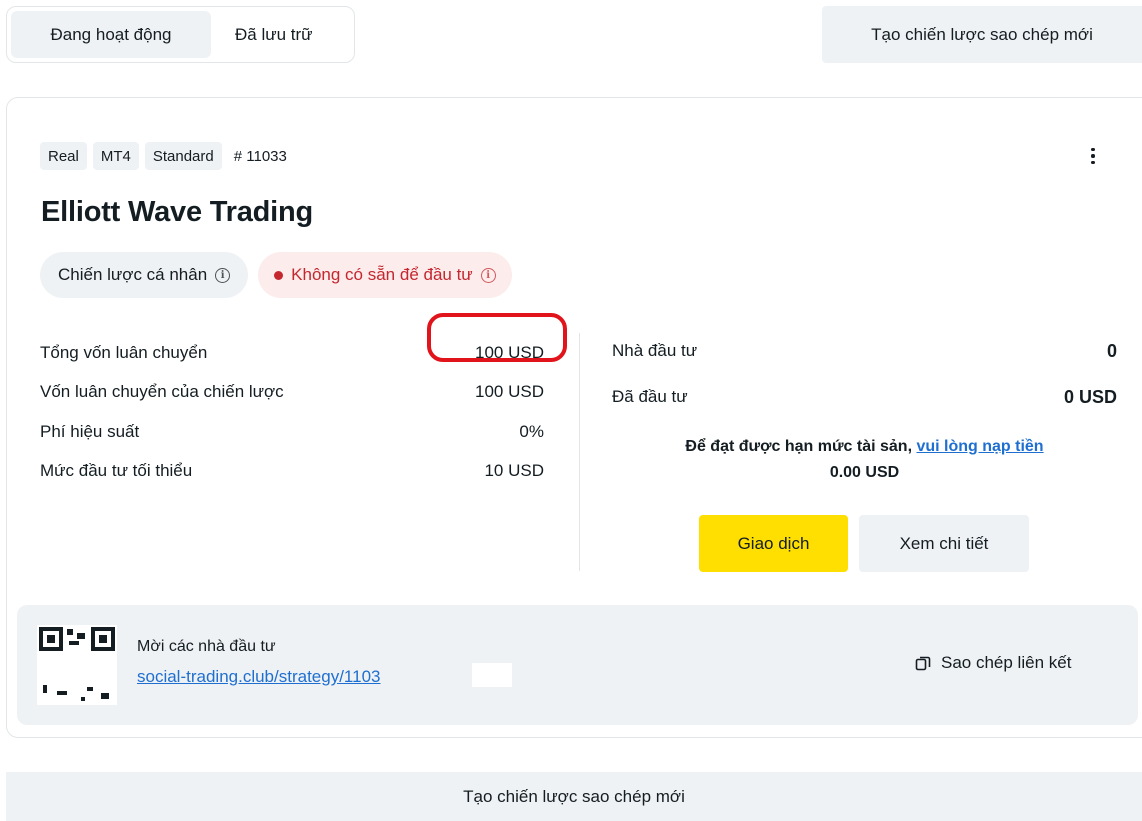 This screenshot has width=1142, height=821. What do you see at coordinates (944, 543) in the screenshot?
I see `view-details-button: Xem chi tiết` at bounding box center [944, 543].